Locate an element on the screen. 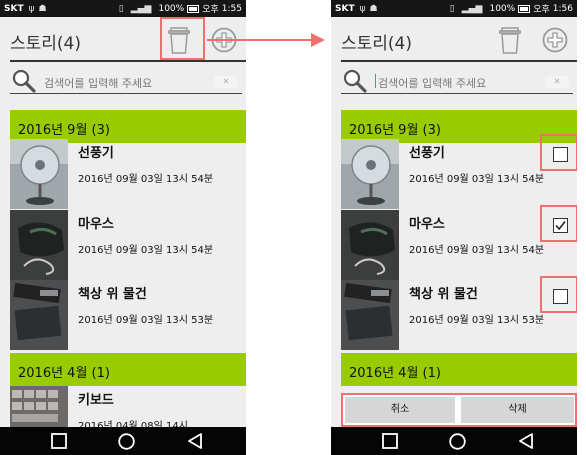 The height and width of the screenshot is (455, 586). add-icon is located at coordinates (555, 40).